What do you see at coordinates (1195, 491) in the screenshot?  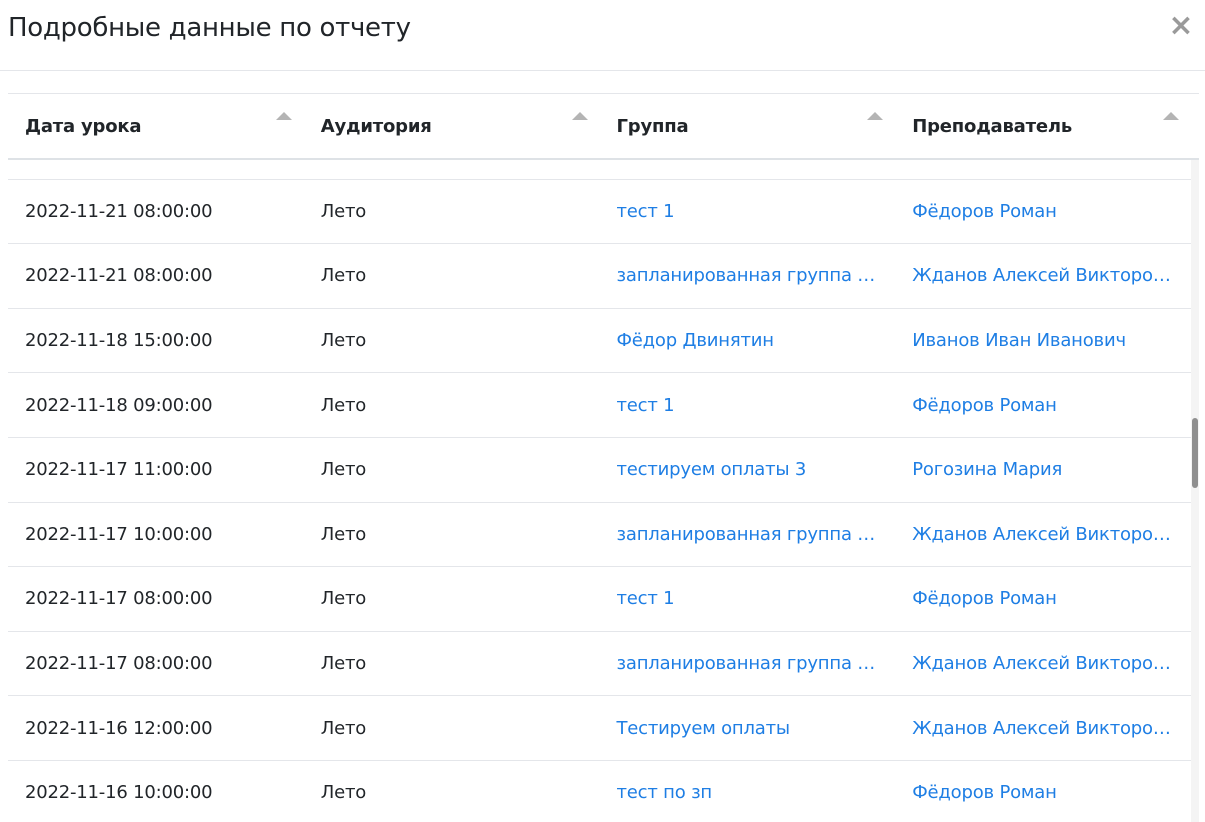 I see `vertical-scrollbar` at bounding box center [1195, 491].